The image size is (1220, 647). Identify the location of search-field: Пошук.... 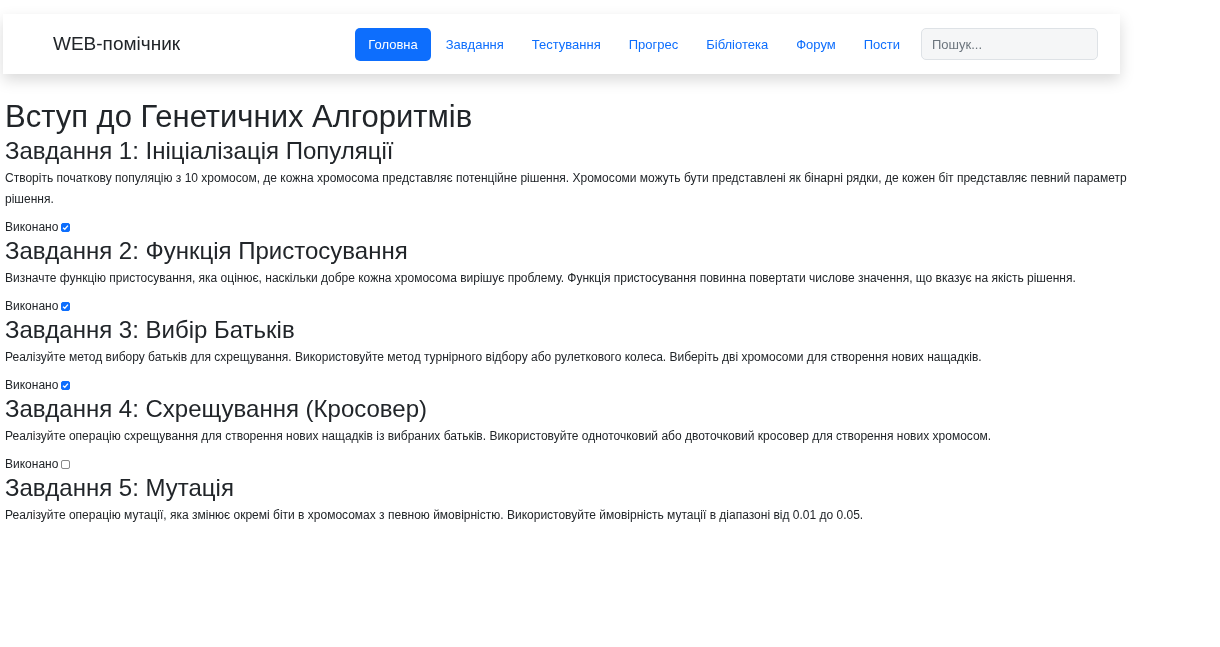
(1009, 44).